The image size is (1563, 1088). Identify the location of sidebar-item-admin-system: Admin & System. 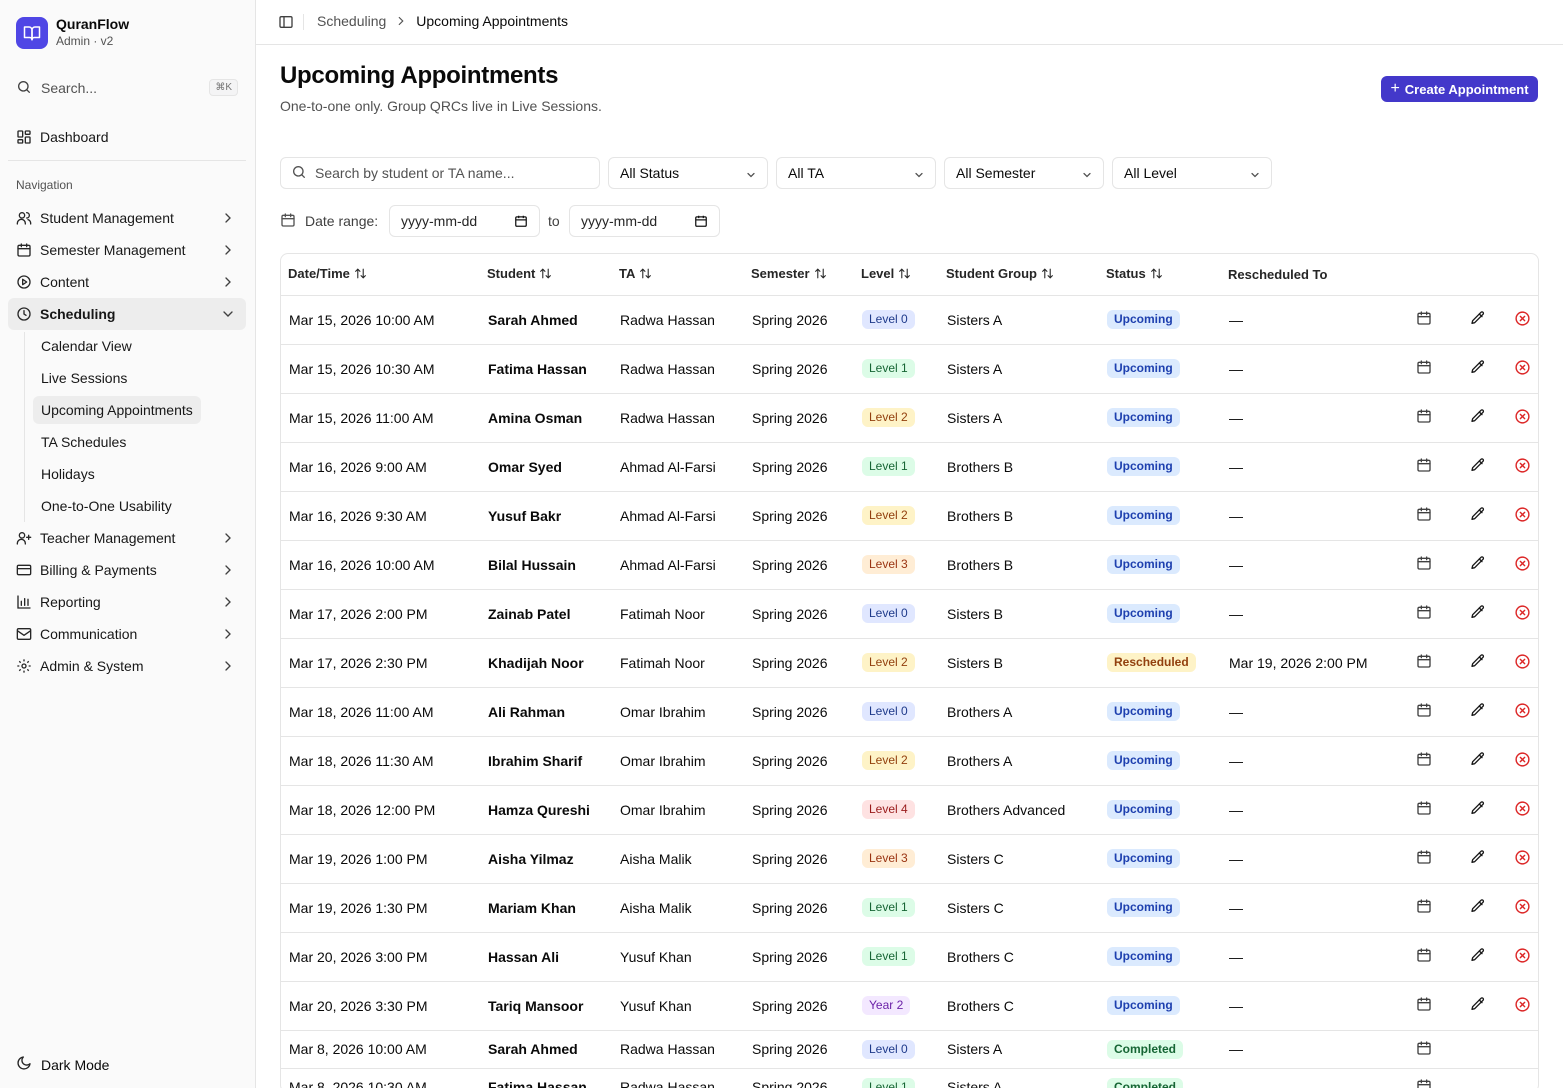
(127, 666).